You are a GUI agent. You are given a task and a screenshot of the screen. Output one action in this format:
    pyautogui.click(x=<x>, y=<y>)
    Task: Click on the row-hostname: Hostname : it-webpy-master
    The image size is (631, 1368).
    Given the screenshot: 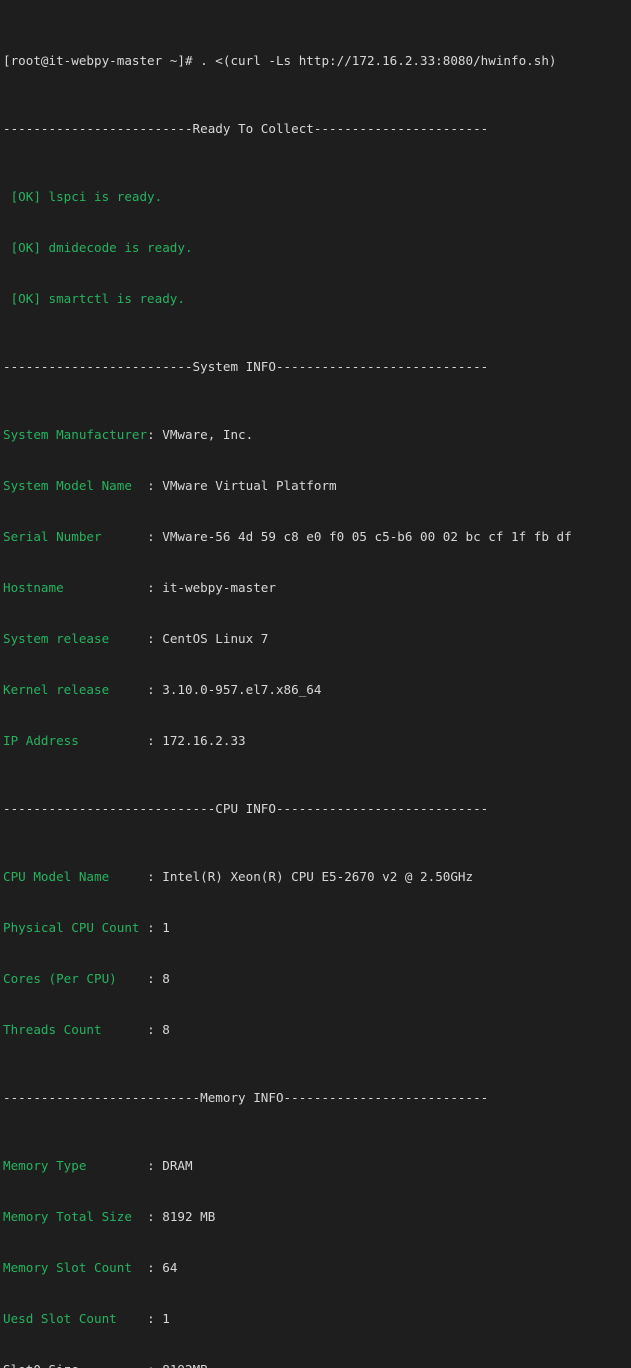 What is the action you would take?
    pyautogui.click(x=139, y=587)
    